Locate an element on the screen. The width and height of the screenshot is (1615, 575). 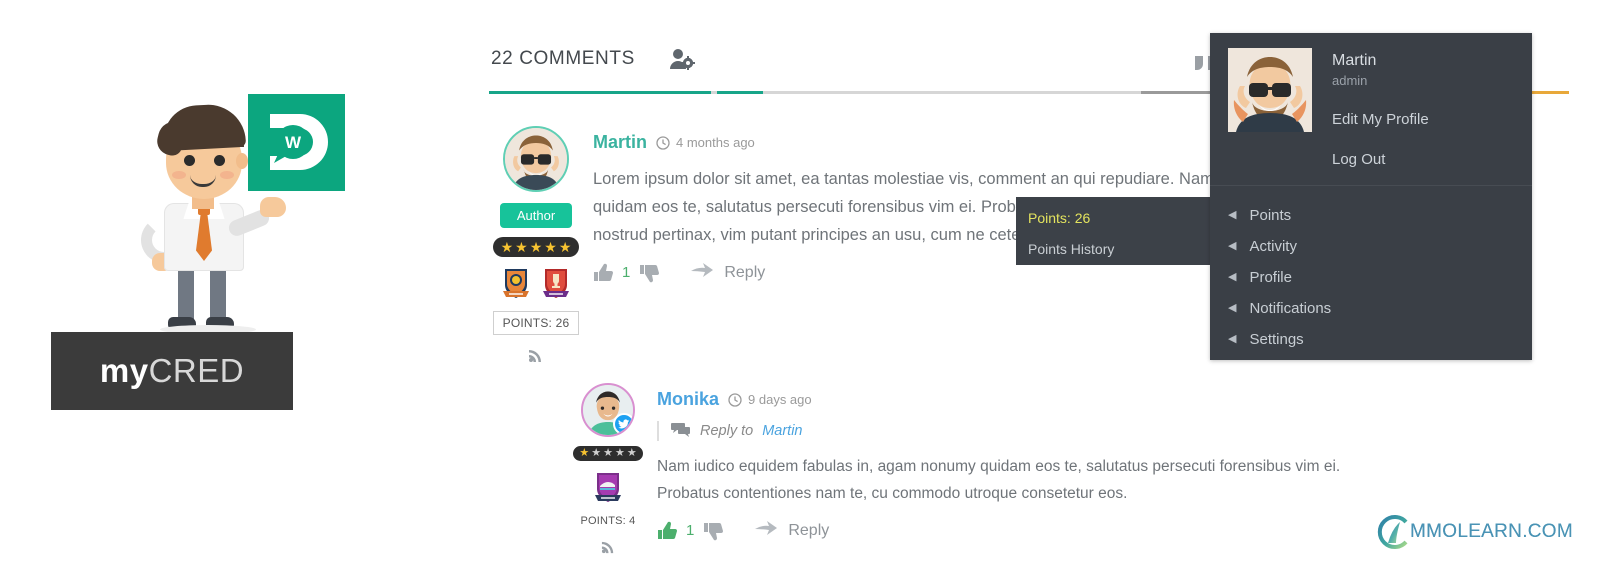
points-badge: POINTS: 4 is located at coordinates (608, 521).